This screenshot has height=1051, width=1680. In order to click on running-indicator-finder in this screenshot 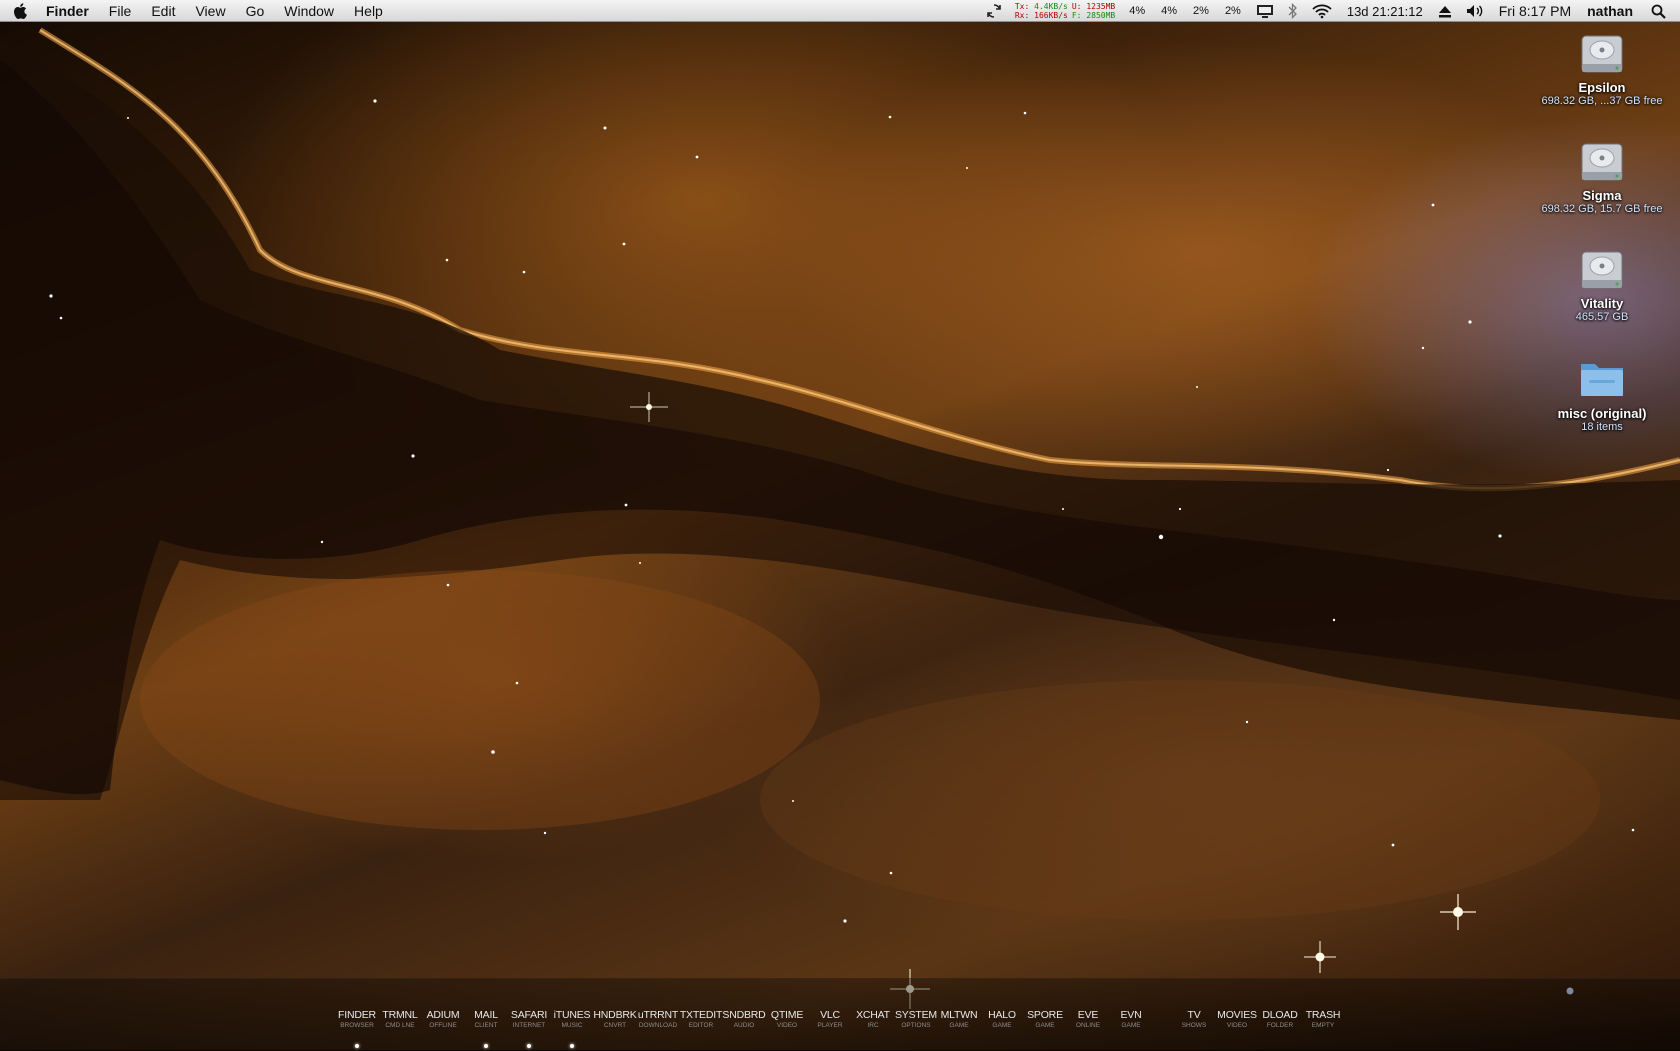, I will do `click(357, 1046)`.